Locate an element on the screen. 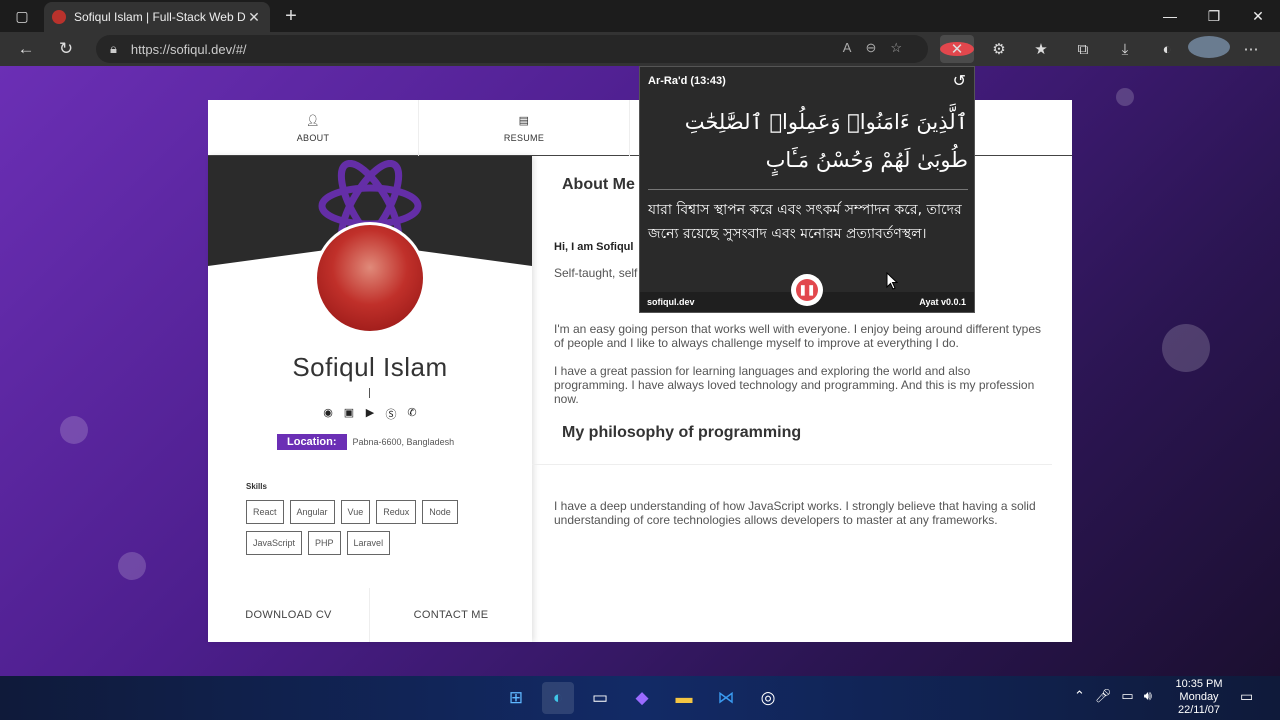 The width and height of the screenshot is (1280, 720). social-links: ◉ ▣ ▶ Ⓢ ✆ is located at coordinates (370, 414).